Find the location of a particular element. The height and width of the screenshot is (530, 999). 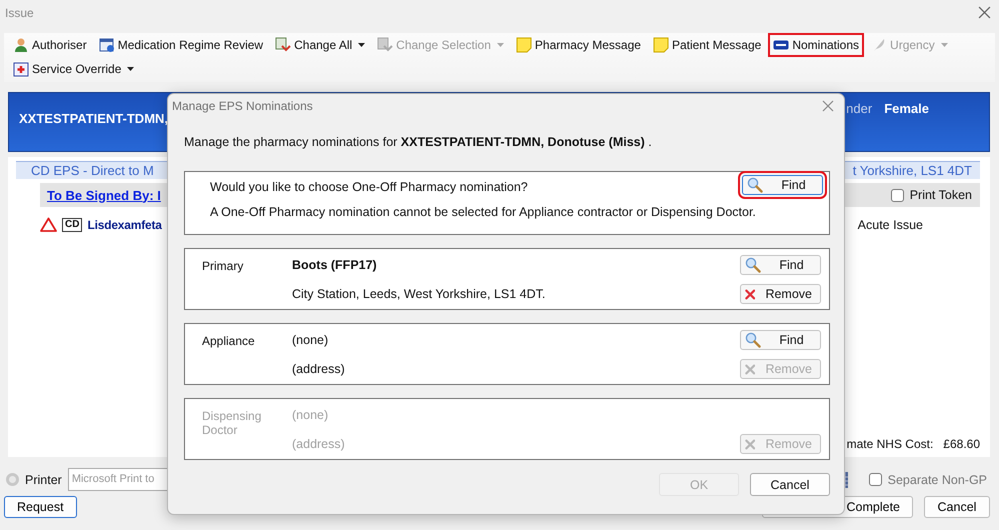

remove-button: Remove is located at coordinates (780, 294).